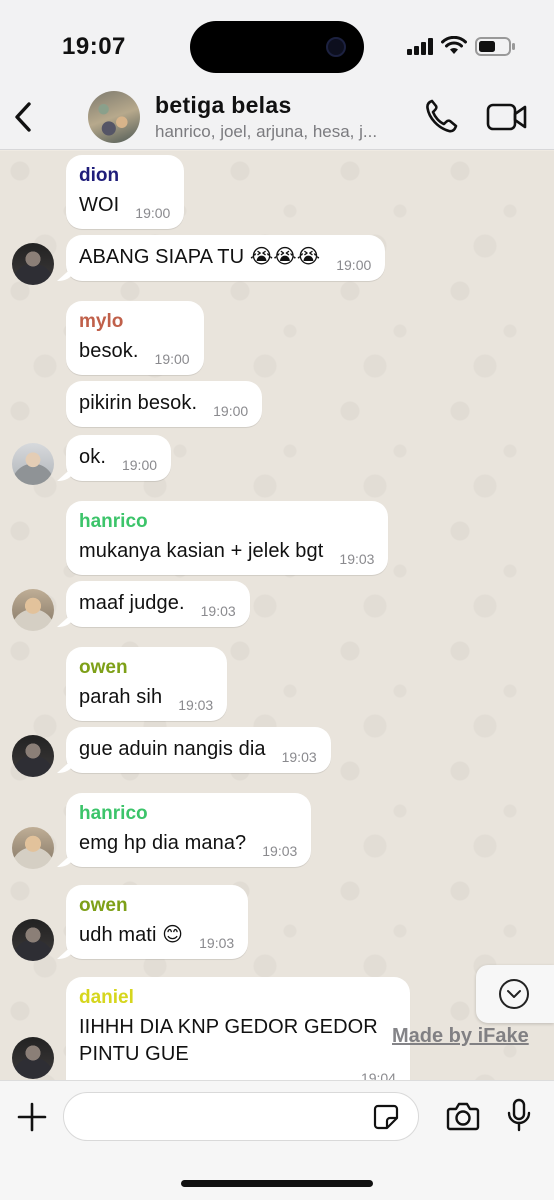  What do you see at coordinates (507, 117) in the screenshot?
I see `video-call-icon` at bounding box center [507, 117].